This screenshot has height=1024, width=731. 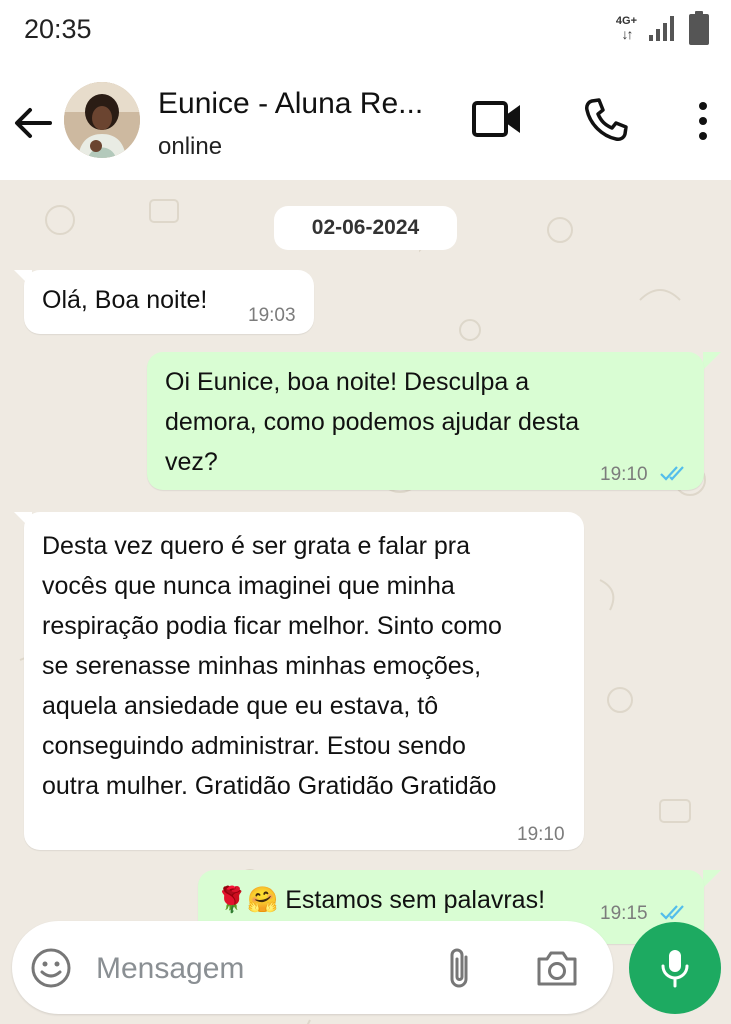 What do you see at coordinates (191, 462) in the screenshot?
I see `message-line: vez?` at bounding box center [191, 462].